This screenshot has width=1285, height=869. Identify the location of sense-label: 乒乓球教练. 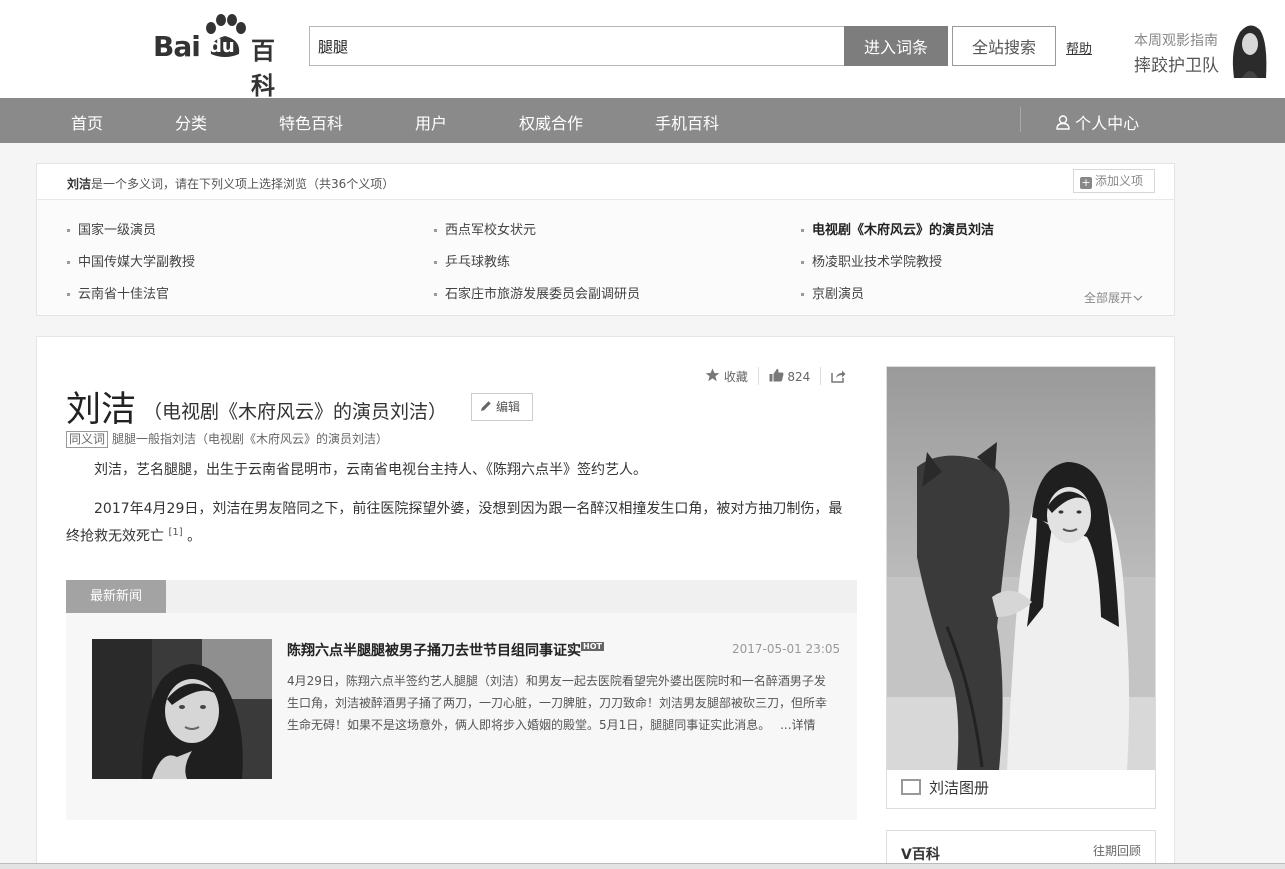
(478, 262).